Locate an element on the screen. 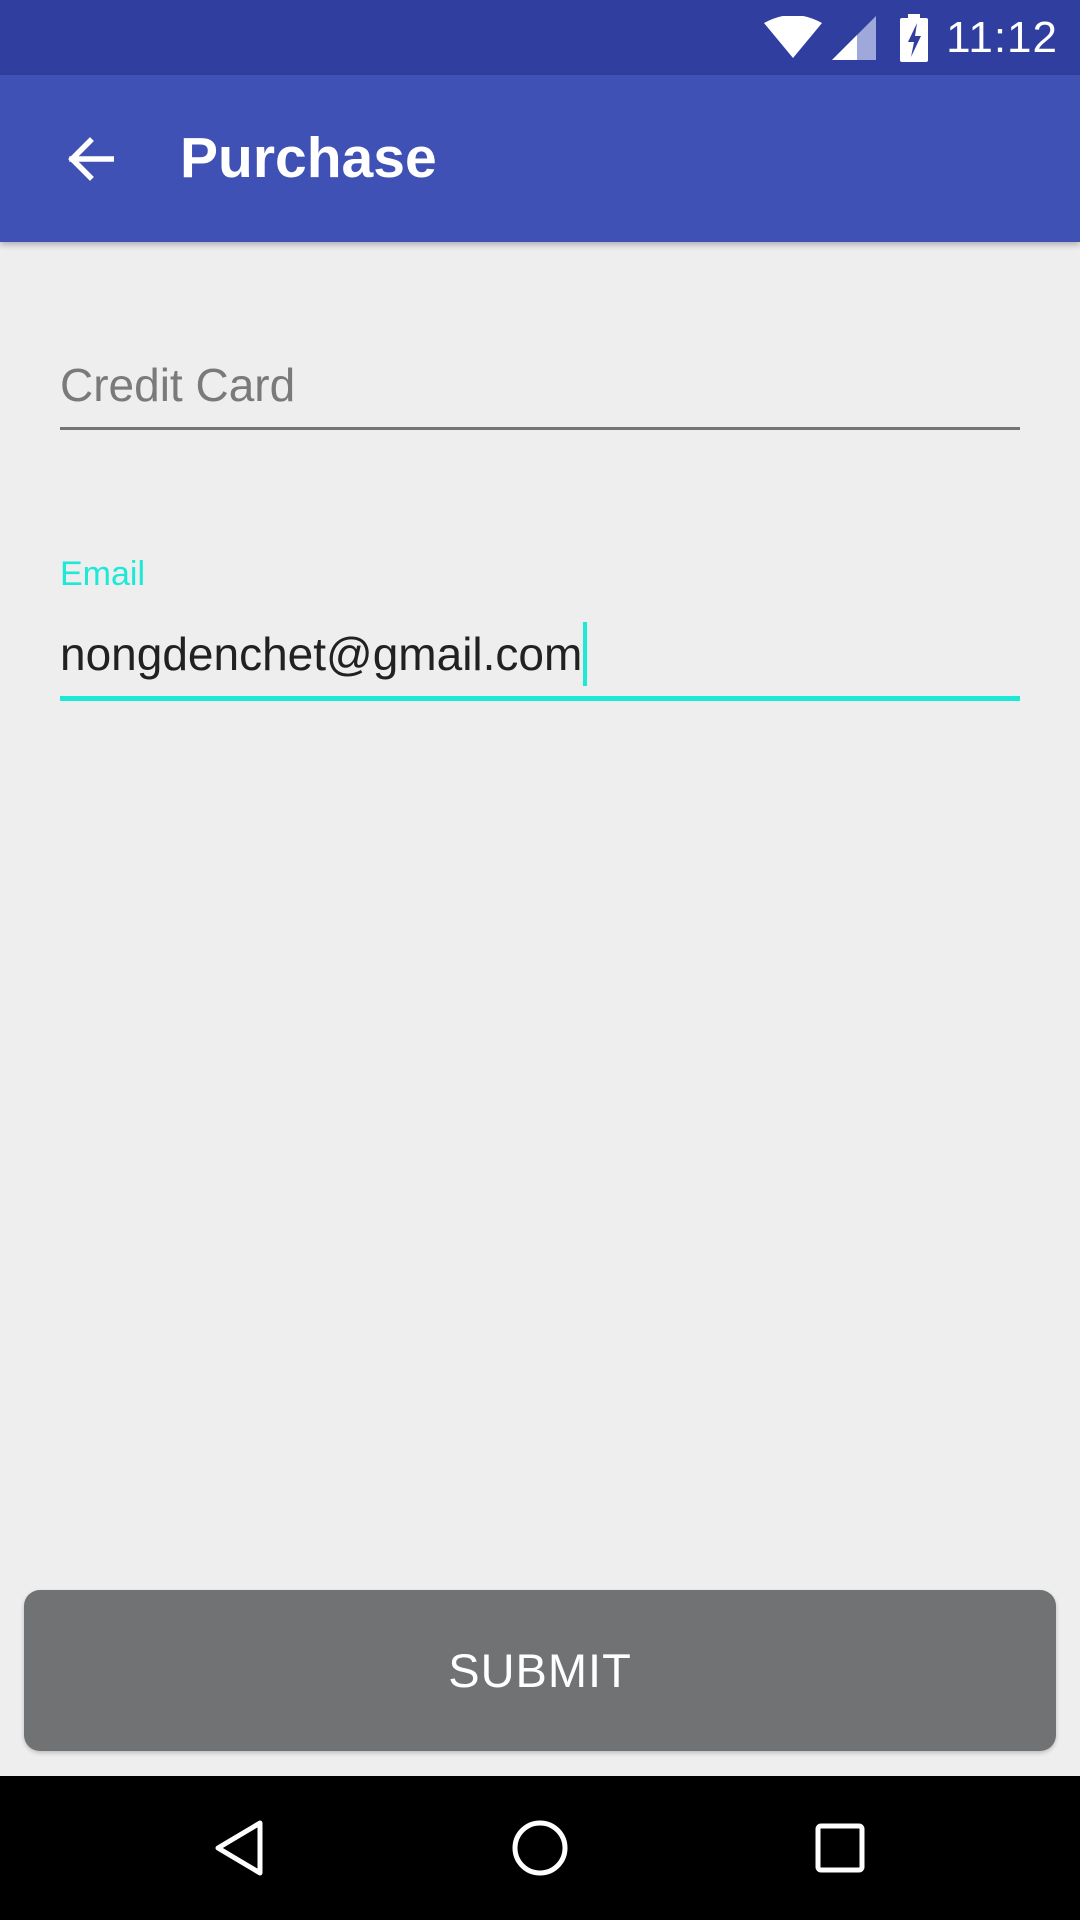 This screenshot has height=1920, width=1080. credit-card-field is located at coordinates (540, 387).